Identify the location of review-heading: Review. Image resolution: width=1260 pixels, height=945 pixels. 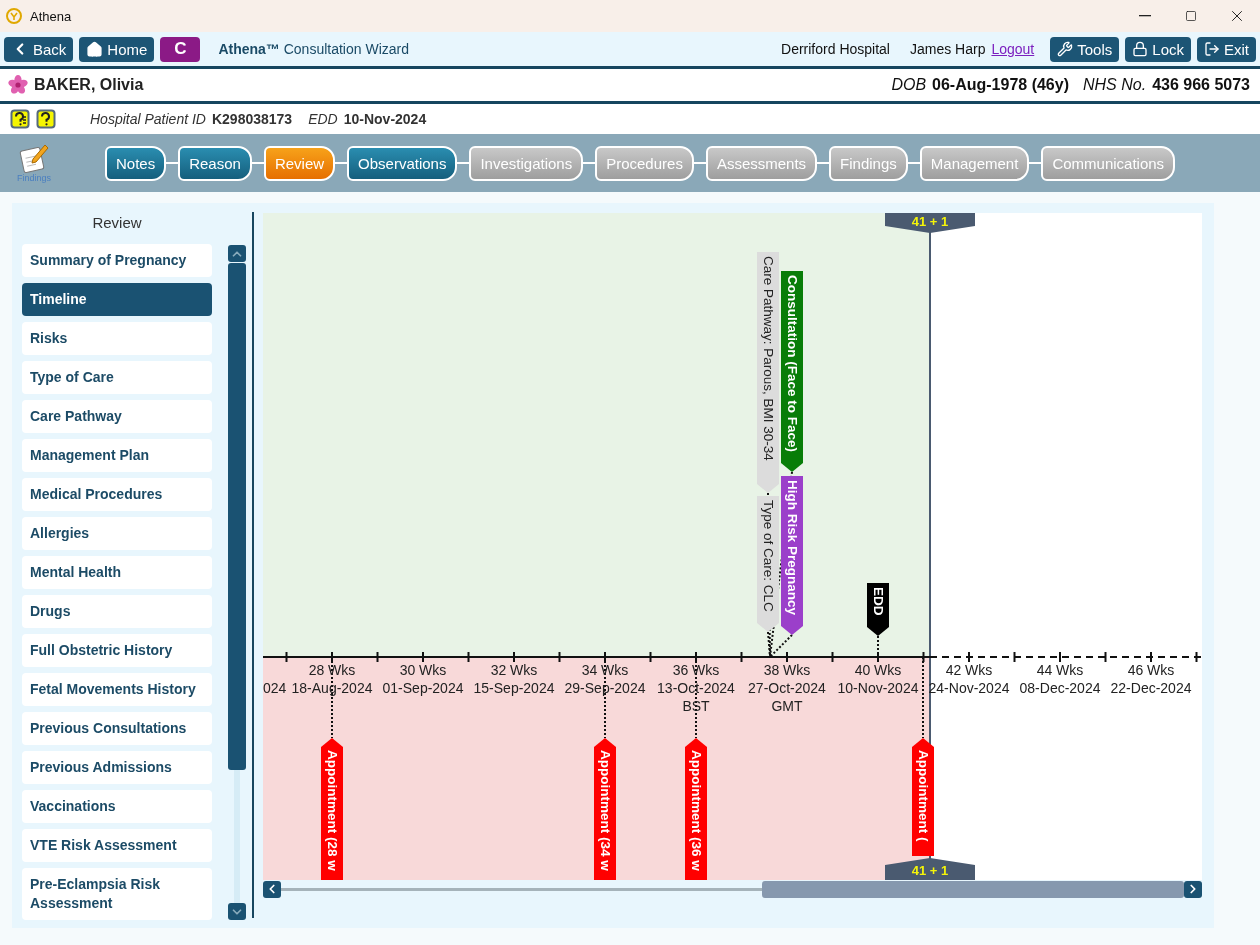
(117, 223).